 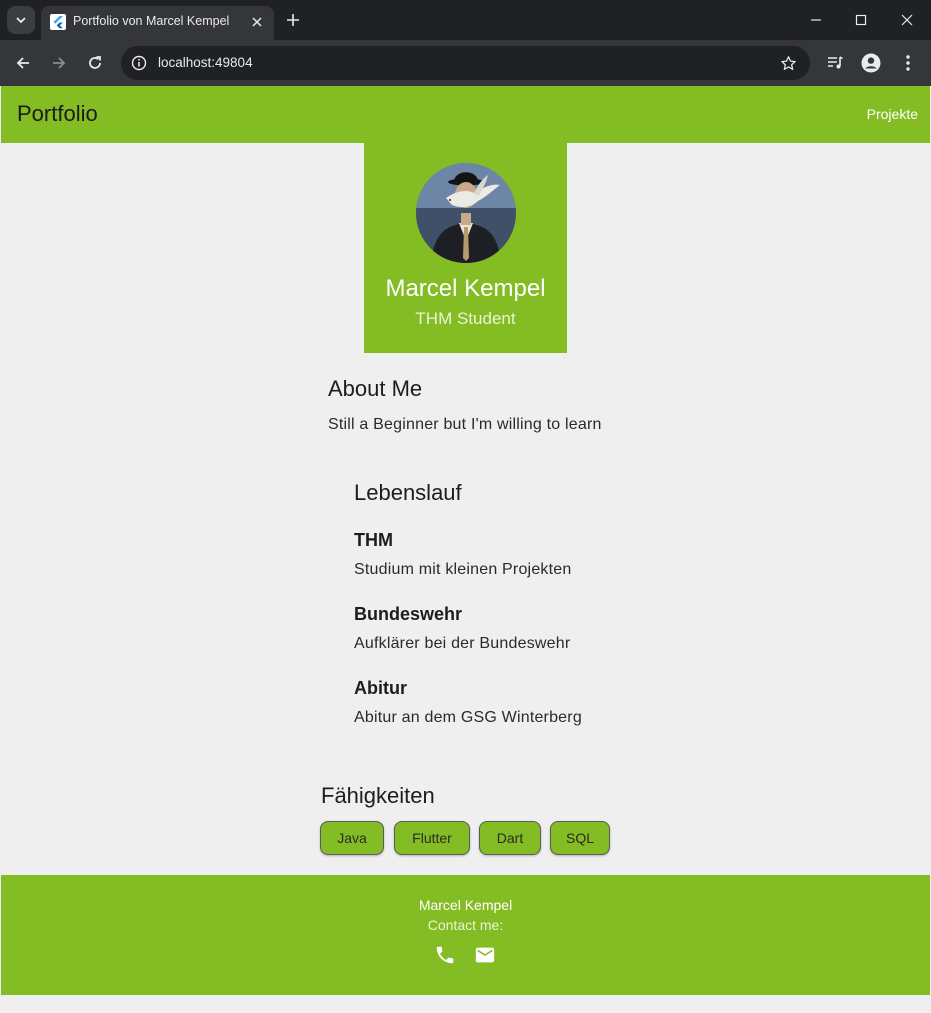 What do you see at coordinates (871, 63) in the screenshot?
I see `profile-icon` at bounding box center [871, 63].